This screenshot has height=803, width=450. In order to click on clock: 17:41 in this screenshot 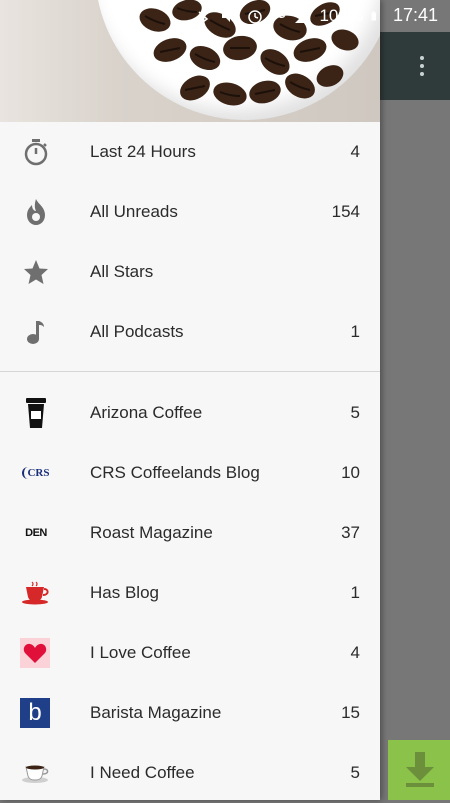, I will do `click(415, 15)`.